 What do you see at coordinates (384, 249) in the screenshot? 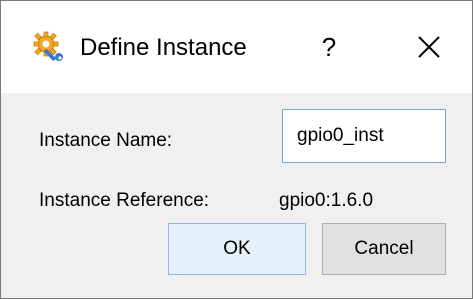
I see `cancel-button: Cancel` at bounding box center [384, 249].